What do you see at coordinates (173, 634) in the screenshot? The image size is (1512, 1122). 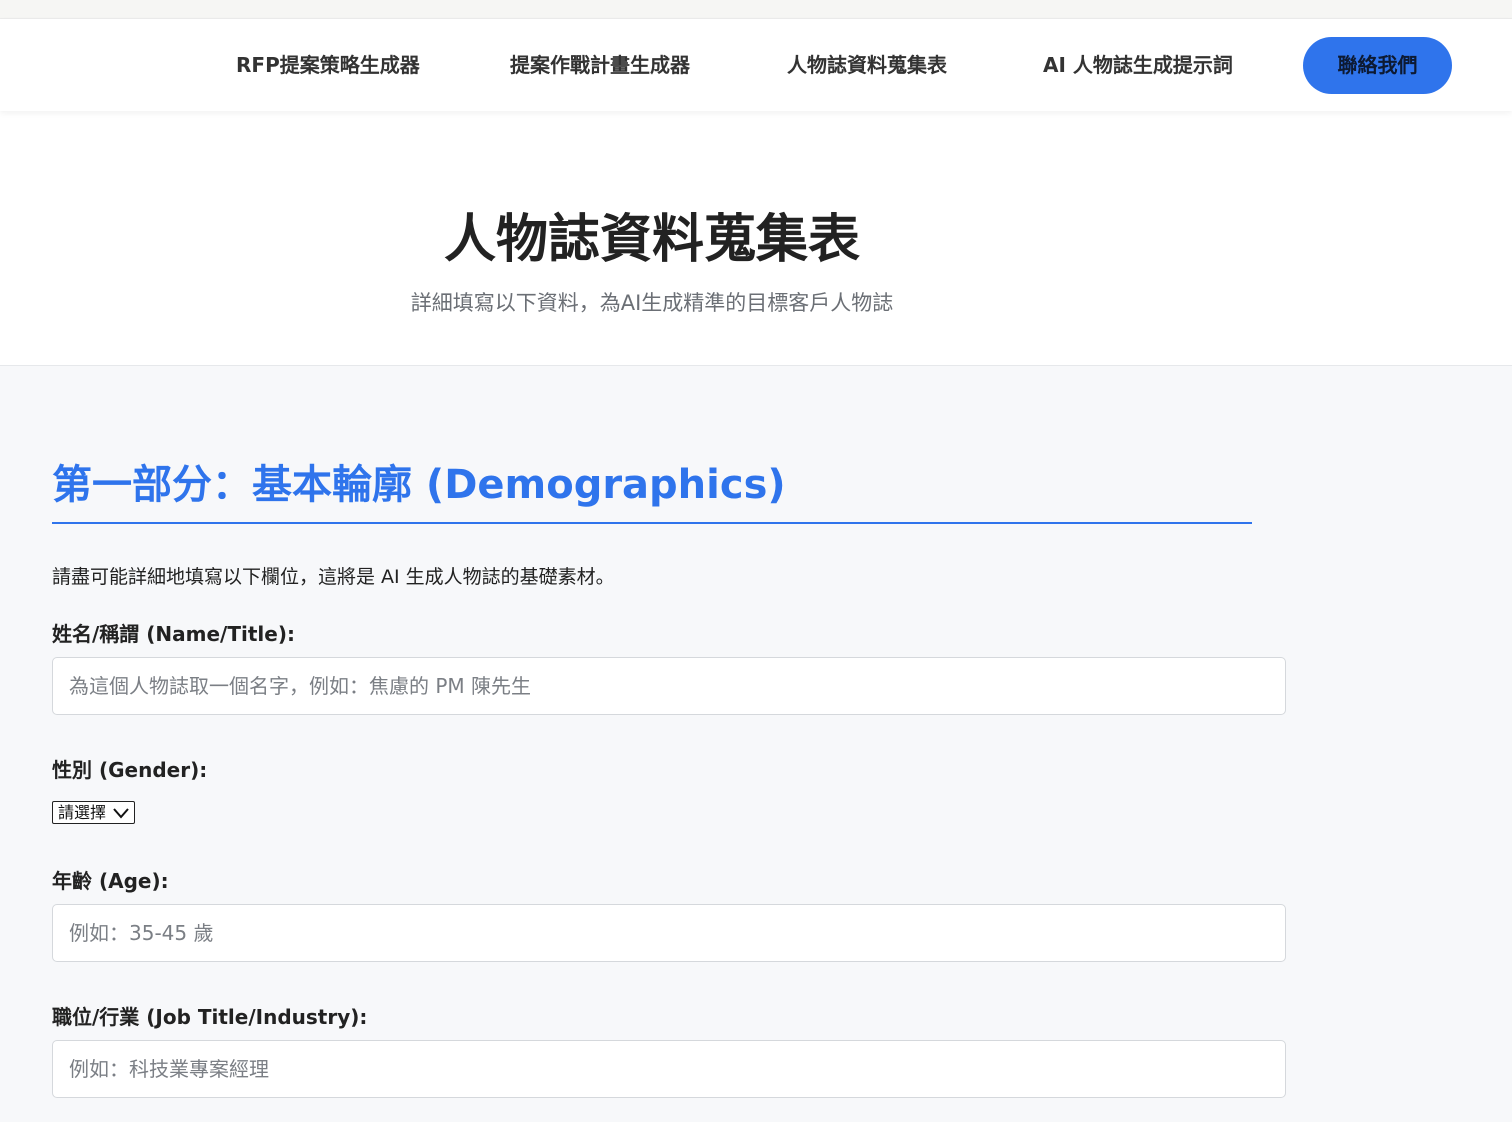 I see `name-label: 姓名/稱謂 (Name/Title):` at bounding box center [173, 634].